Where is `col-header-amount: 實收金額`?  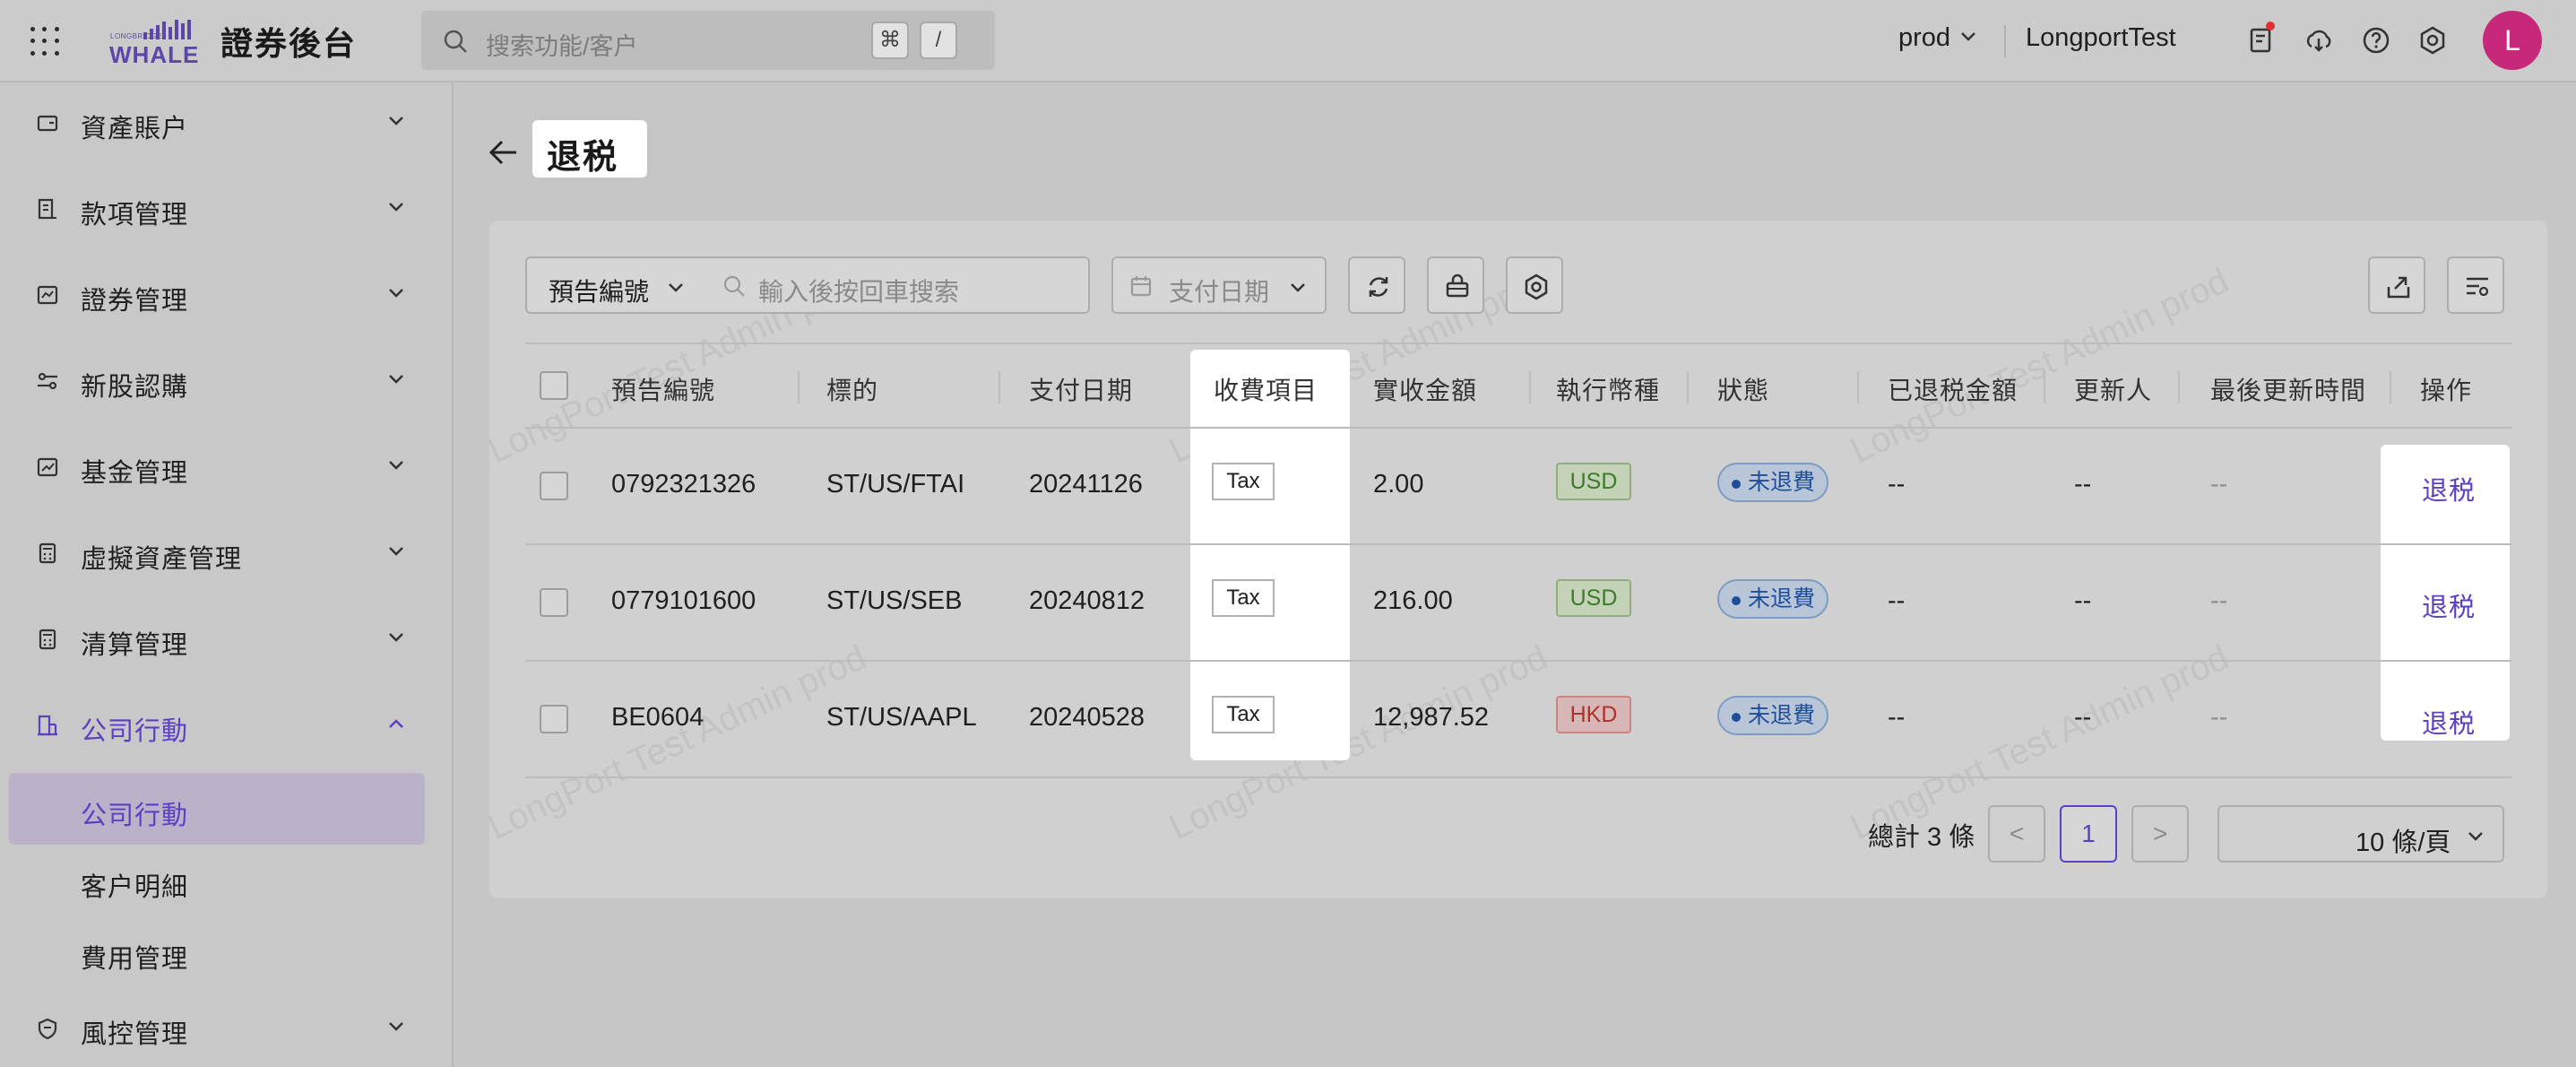
col-header-amount: 實收金額 is located at coordinates (1425, 389).